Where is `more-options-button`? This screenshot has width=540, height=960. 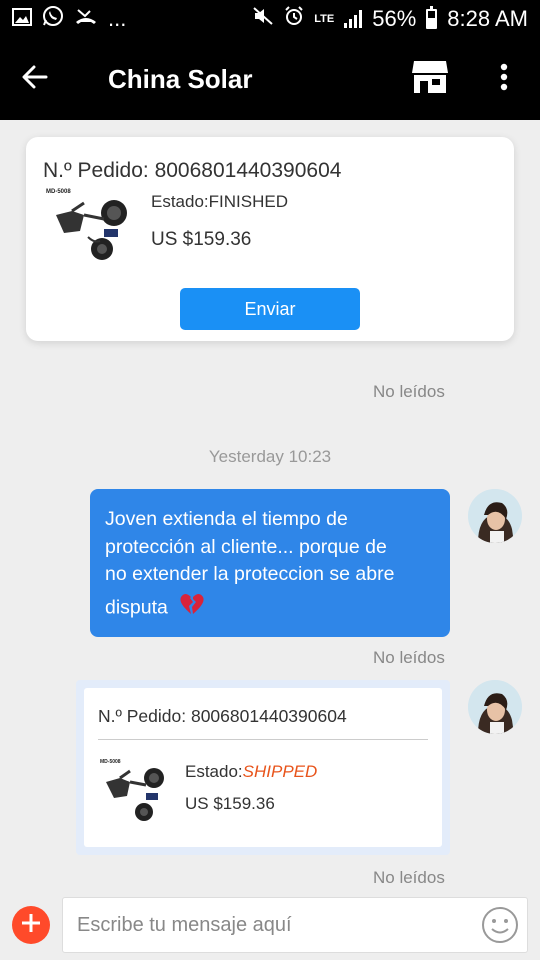 more-options-button is located at coordinates (504, 79).